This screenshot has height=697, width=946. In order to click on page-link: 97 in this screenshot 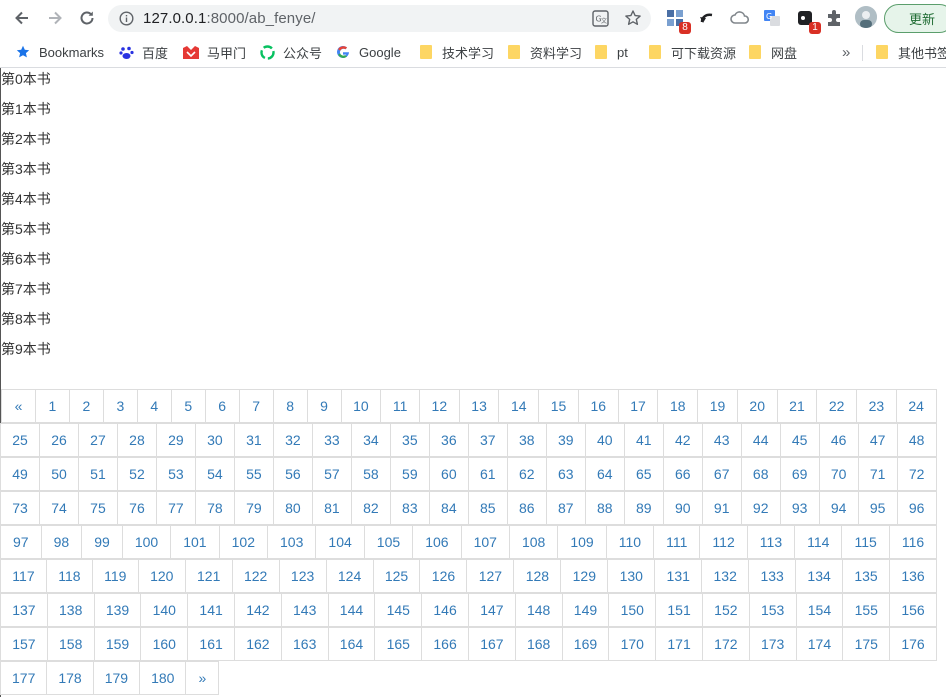, I will do `click(21, 542)`.